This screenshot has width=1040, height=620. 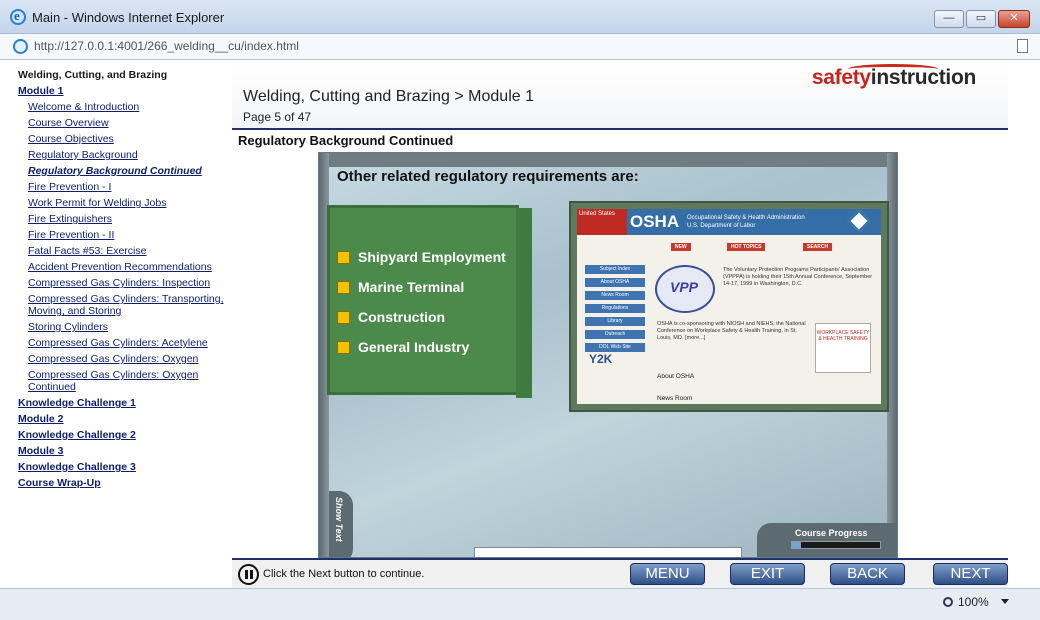 I want to click on osha-side-item: Regulations, so click(x=615, y=308).